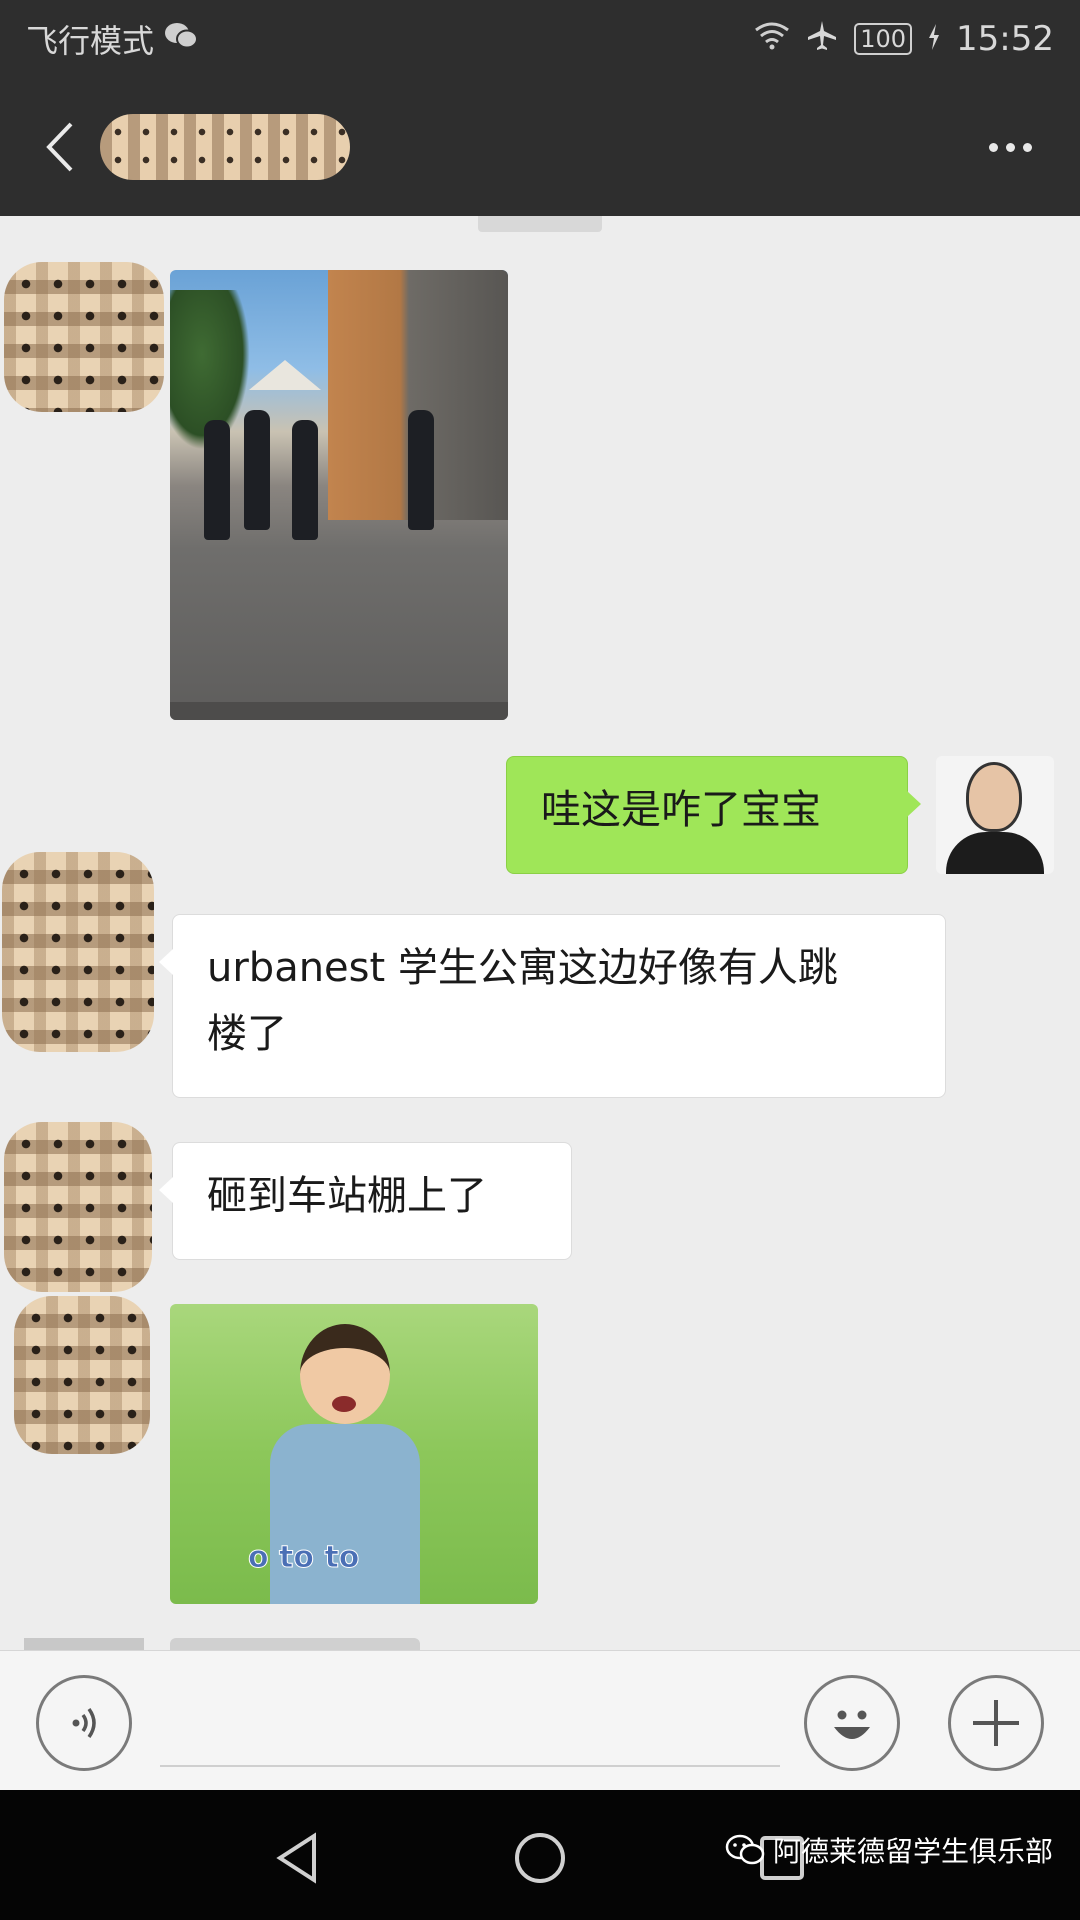 This screenshot has height=1920, width=1080. I want to click on message-text: 哇这是咋了宝宝, so click(681, 810).